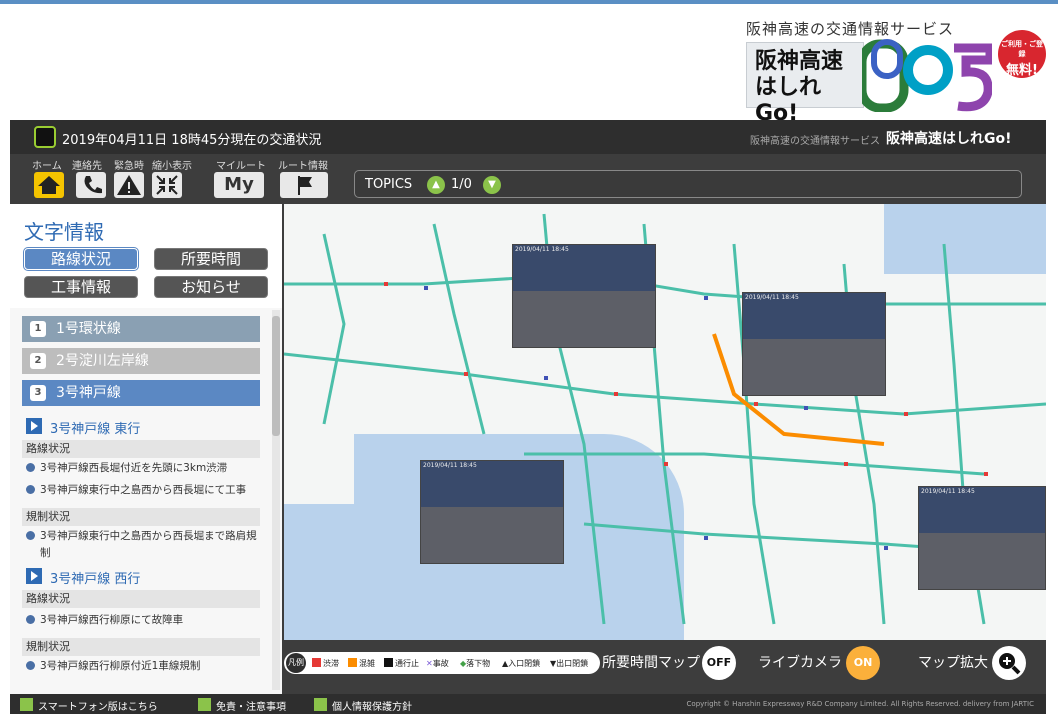 The image size is (1058, 714). Describe the element at coordinates (372, 707) in the screenshot. I see `privacy-link-text: 個人情報保護方針` at that location.